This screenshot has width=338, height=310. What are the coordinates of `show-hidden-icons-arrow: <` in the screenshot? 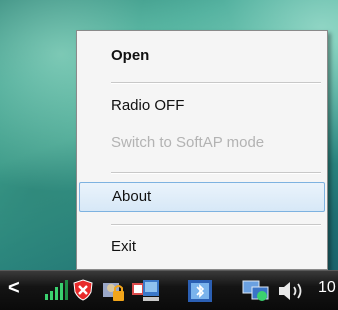 It's located at (14, 288).